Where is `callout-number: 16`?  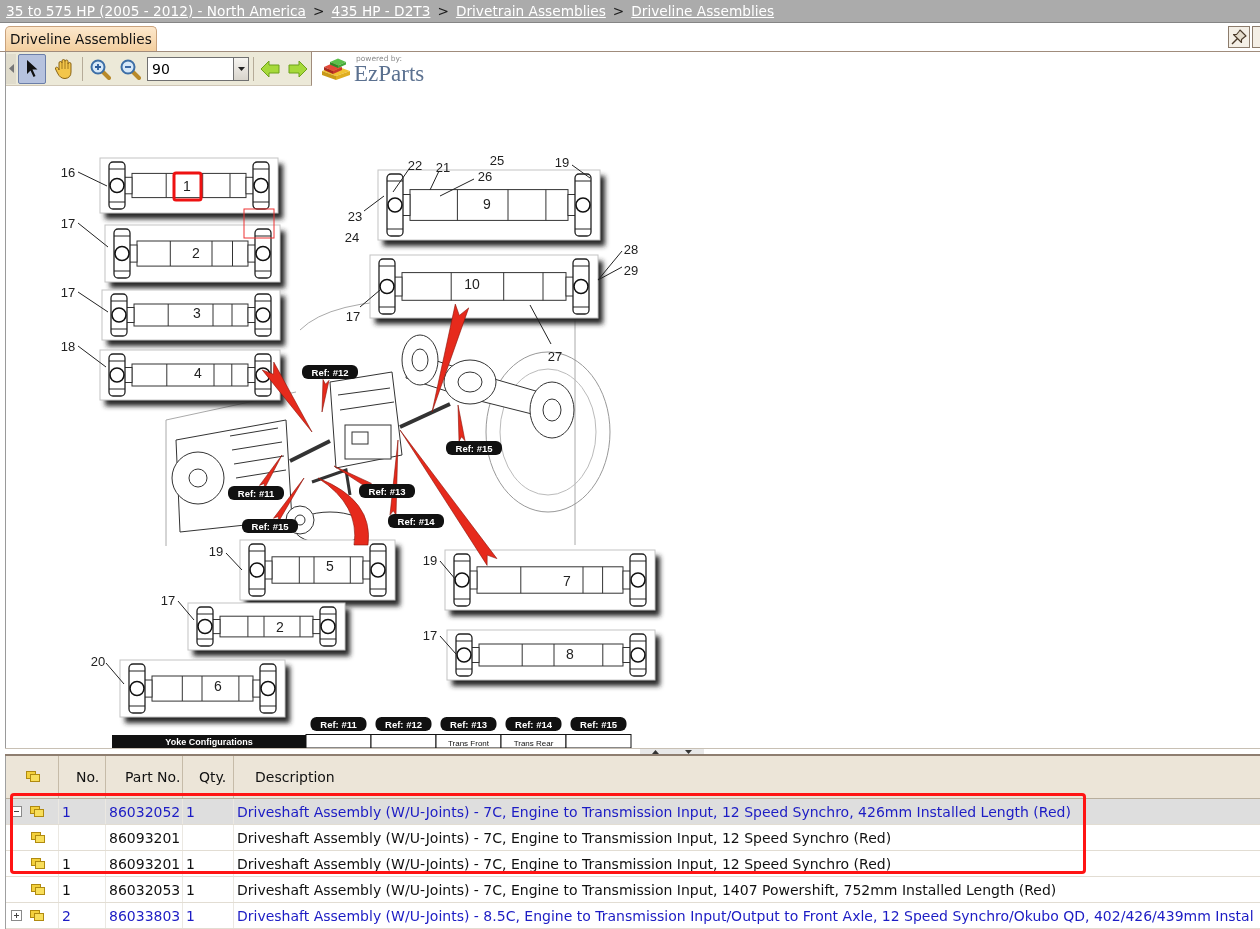
callout-number: 16 is located at coordinates (68, 172).